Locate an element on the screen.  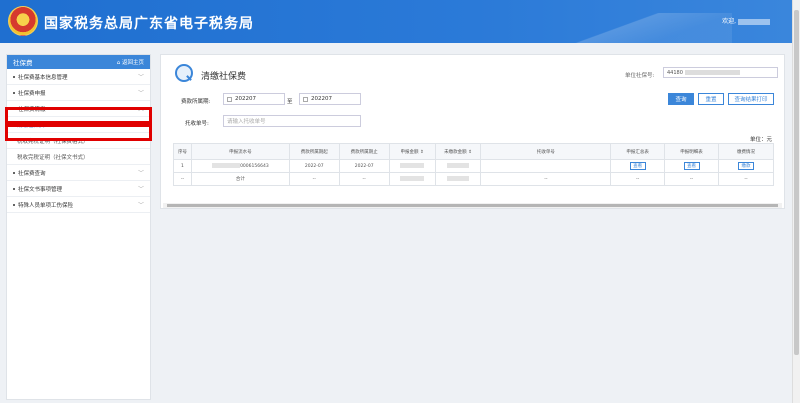
welcome-user: 欢迎, is located at coordinates (746, 20).